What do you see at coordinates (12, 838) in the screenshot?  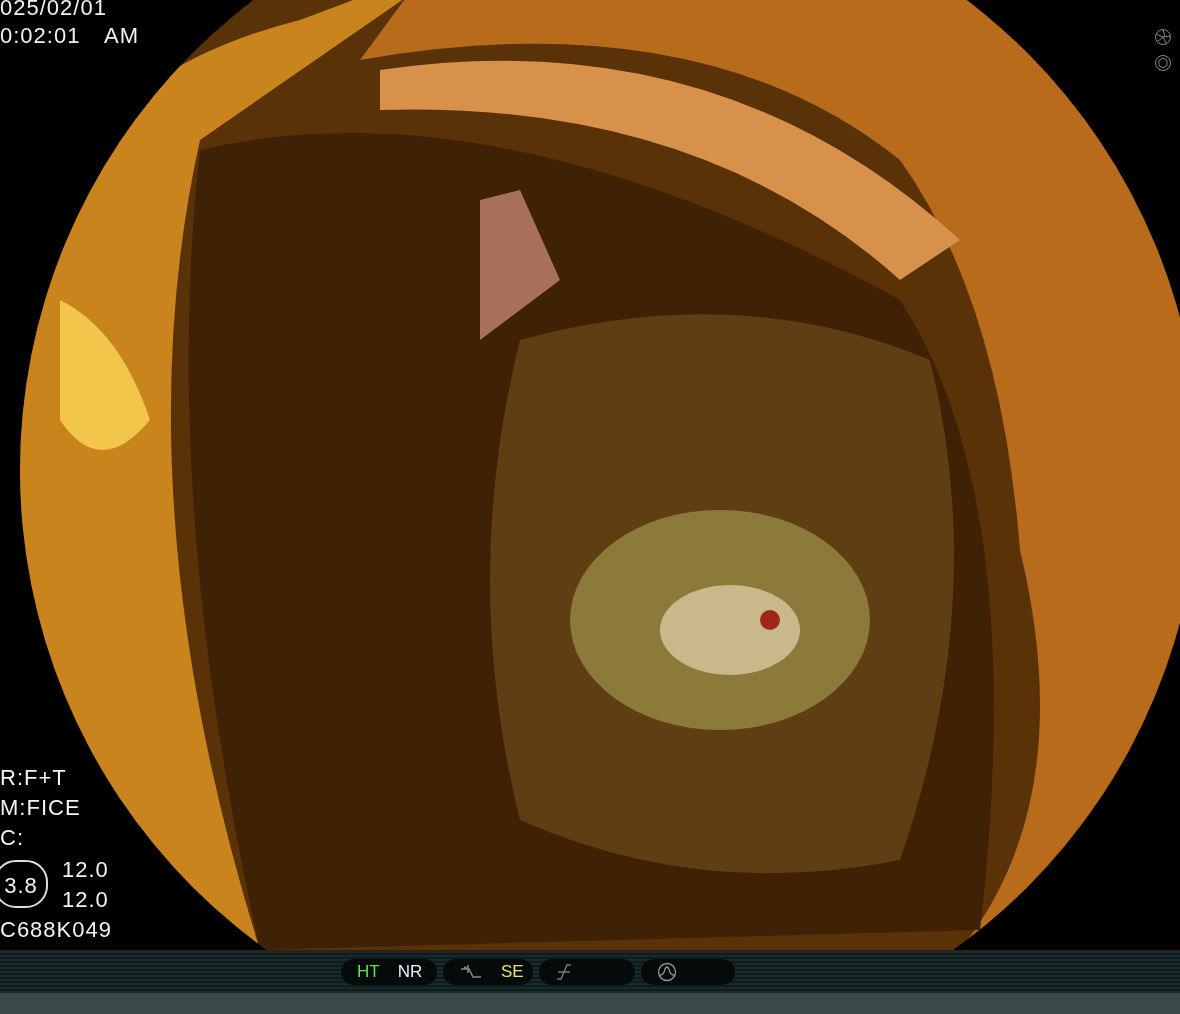 I see `setting-text: C:` at bounding box center [12, 838].